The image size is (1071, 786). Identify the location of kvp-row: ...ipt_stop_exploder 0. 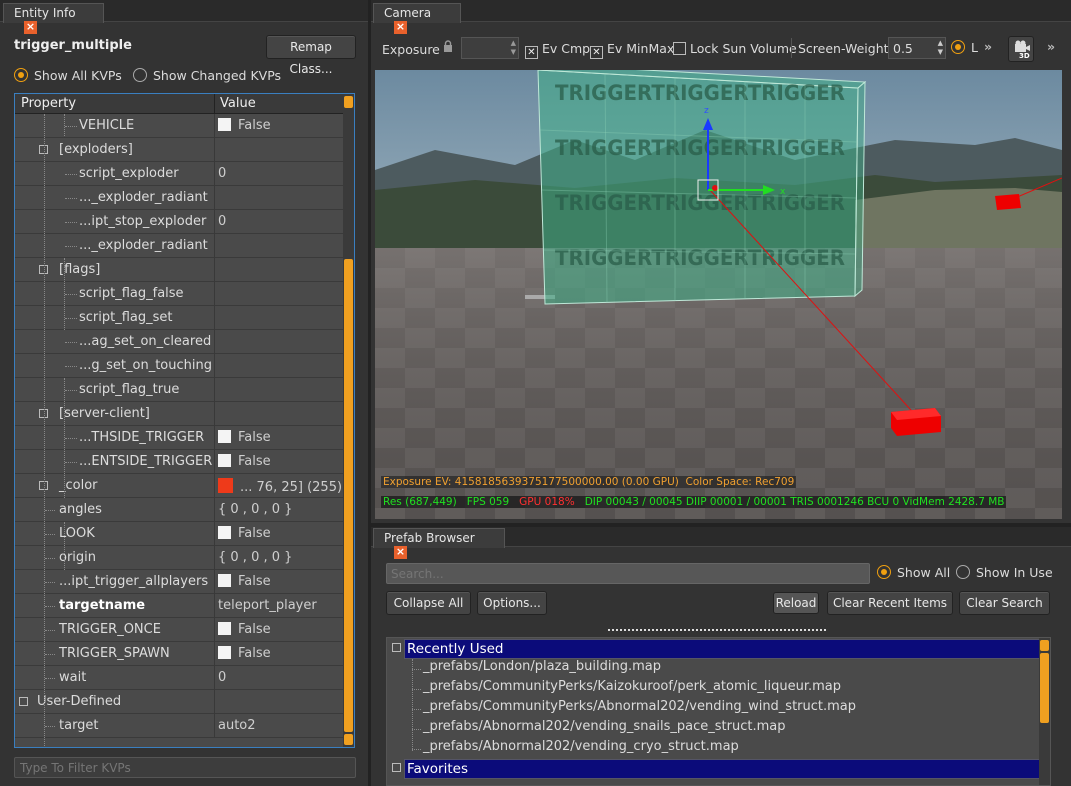
(179, 222).